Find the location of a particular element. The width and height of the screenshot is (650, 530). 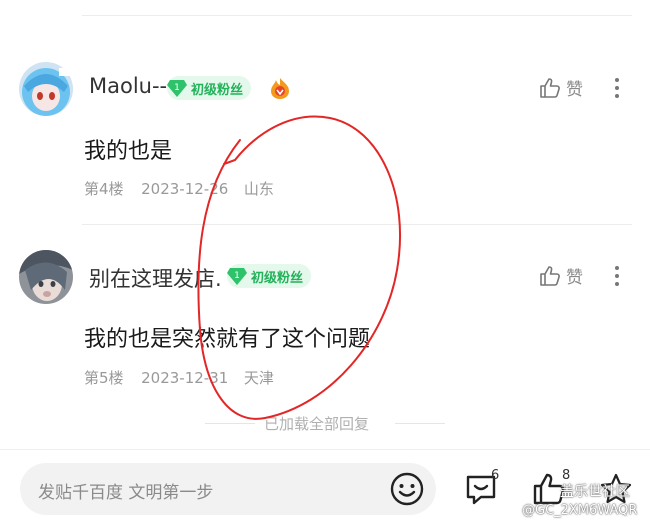

comment-date: 2023-12-26 is located at coordinates (185, 189).